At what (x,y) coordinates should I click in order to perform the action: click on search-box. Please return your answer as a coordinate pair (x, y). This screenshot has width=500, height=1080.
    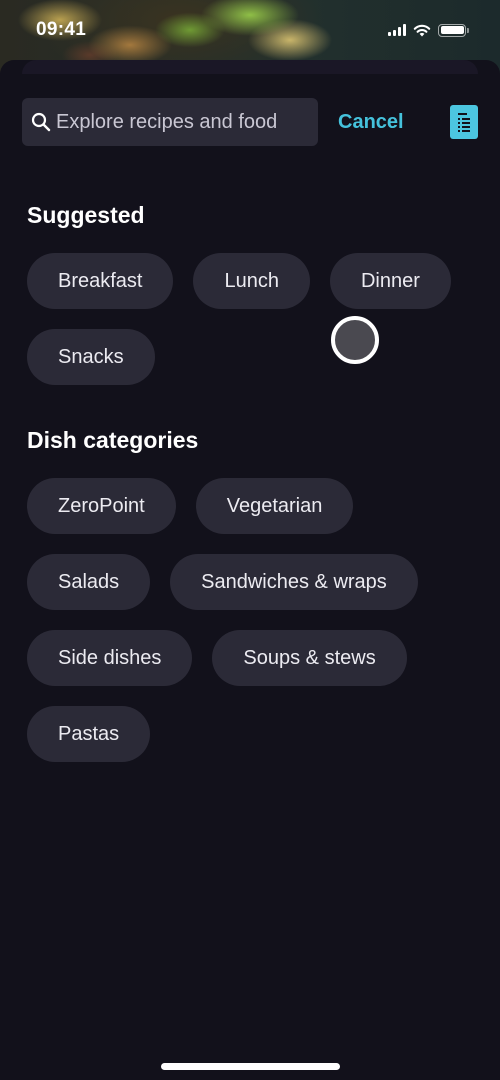
    Looking at the image, I should click on (170, 122).